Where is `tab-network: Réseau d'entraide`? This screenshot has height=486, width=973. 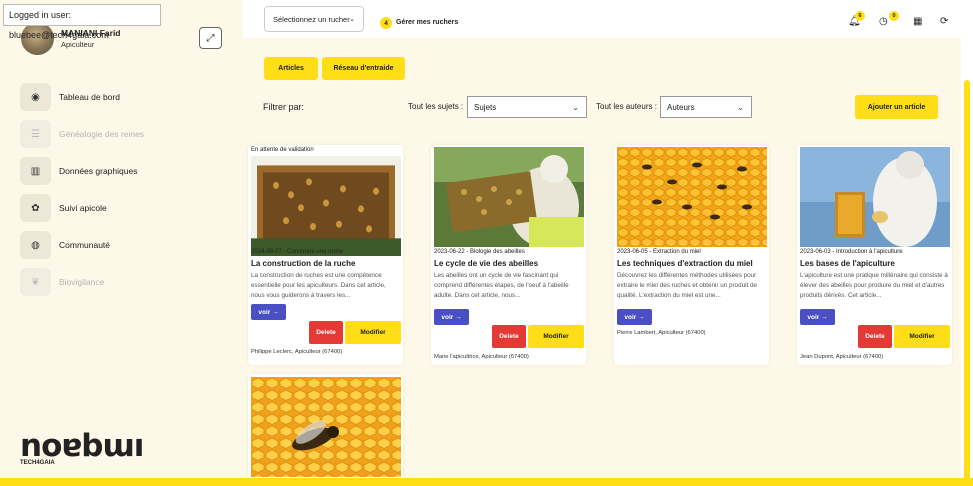 tab-network: Réseau d'entraide is located at coordinates (363, 68).